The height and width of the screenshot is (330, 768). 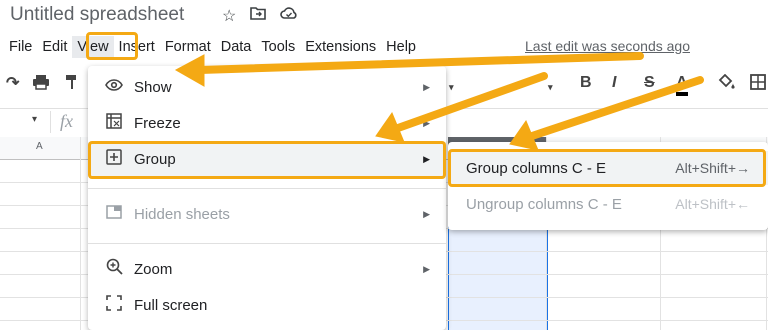 I want to click on menu-item-hidden-sheets: Hidden sheets ▶, so click(x=267, y=214).